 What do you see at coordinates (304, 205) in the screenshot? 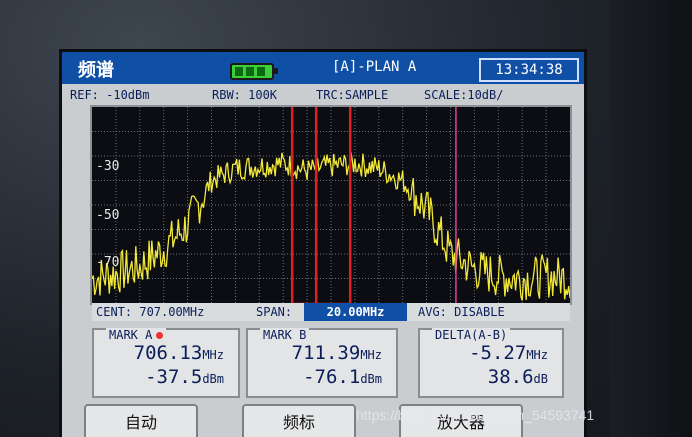
I see `highlight-box-a` at bounding box center [304, 205].